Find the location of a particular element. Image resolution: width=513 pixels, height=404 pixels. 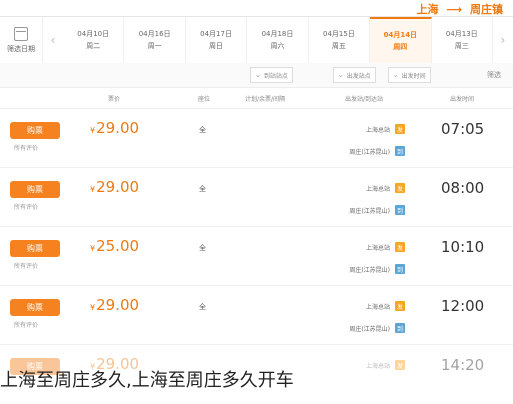

date-tab: 04月17日 周日 is located at coordinates (217, 40).